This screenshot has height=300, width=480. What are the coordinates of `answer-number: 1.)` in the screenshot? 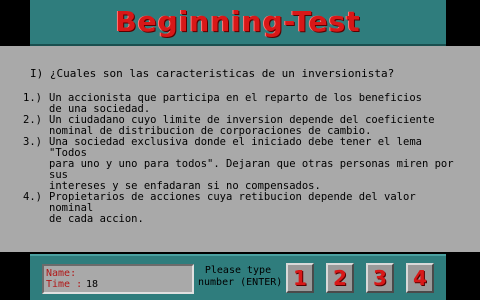 It's located at (32, 98).